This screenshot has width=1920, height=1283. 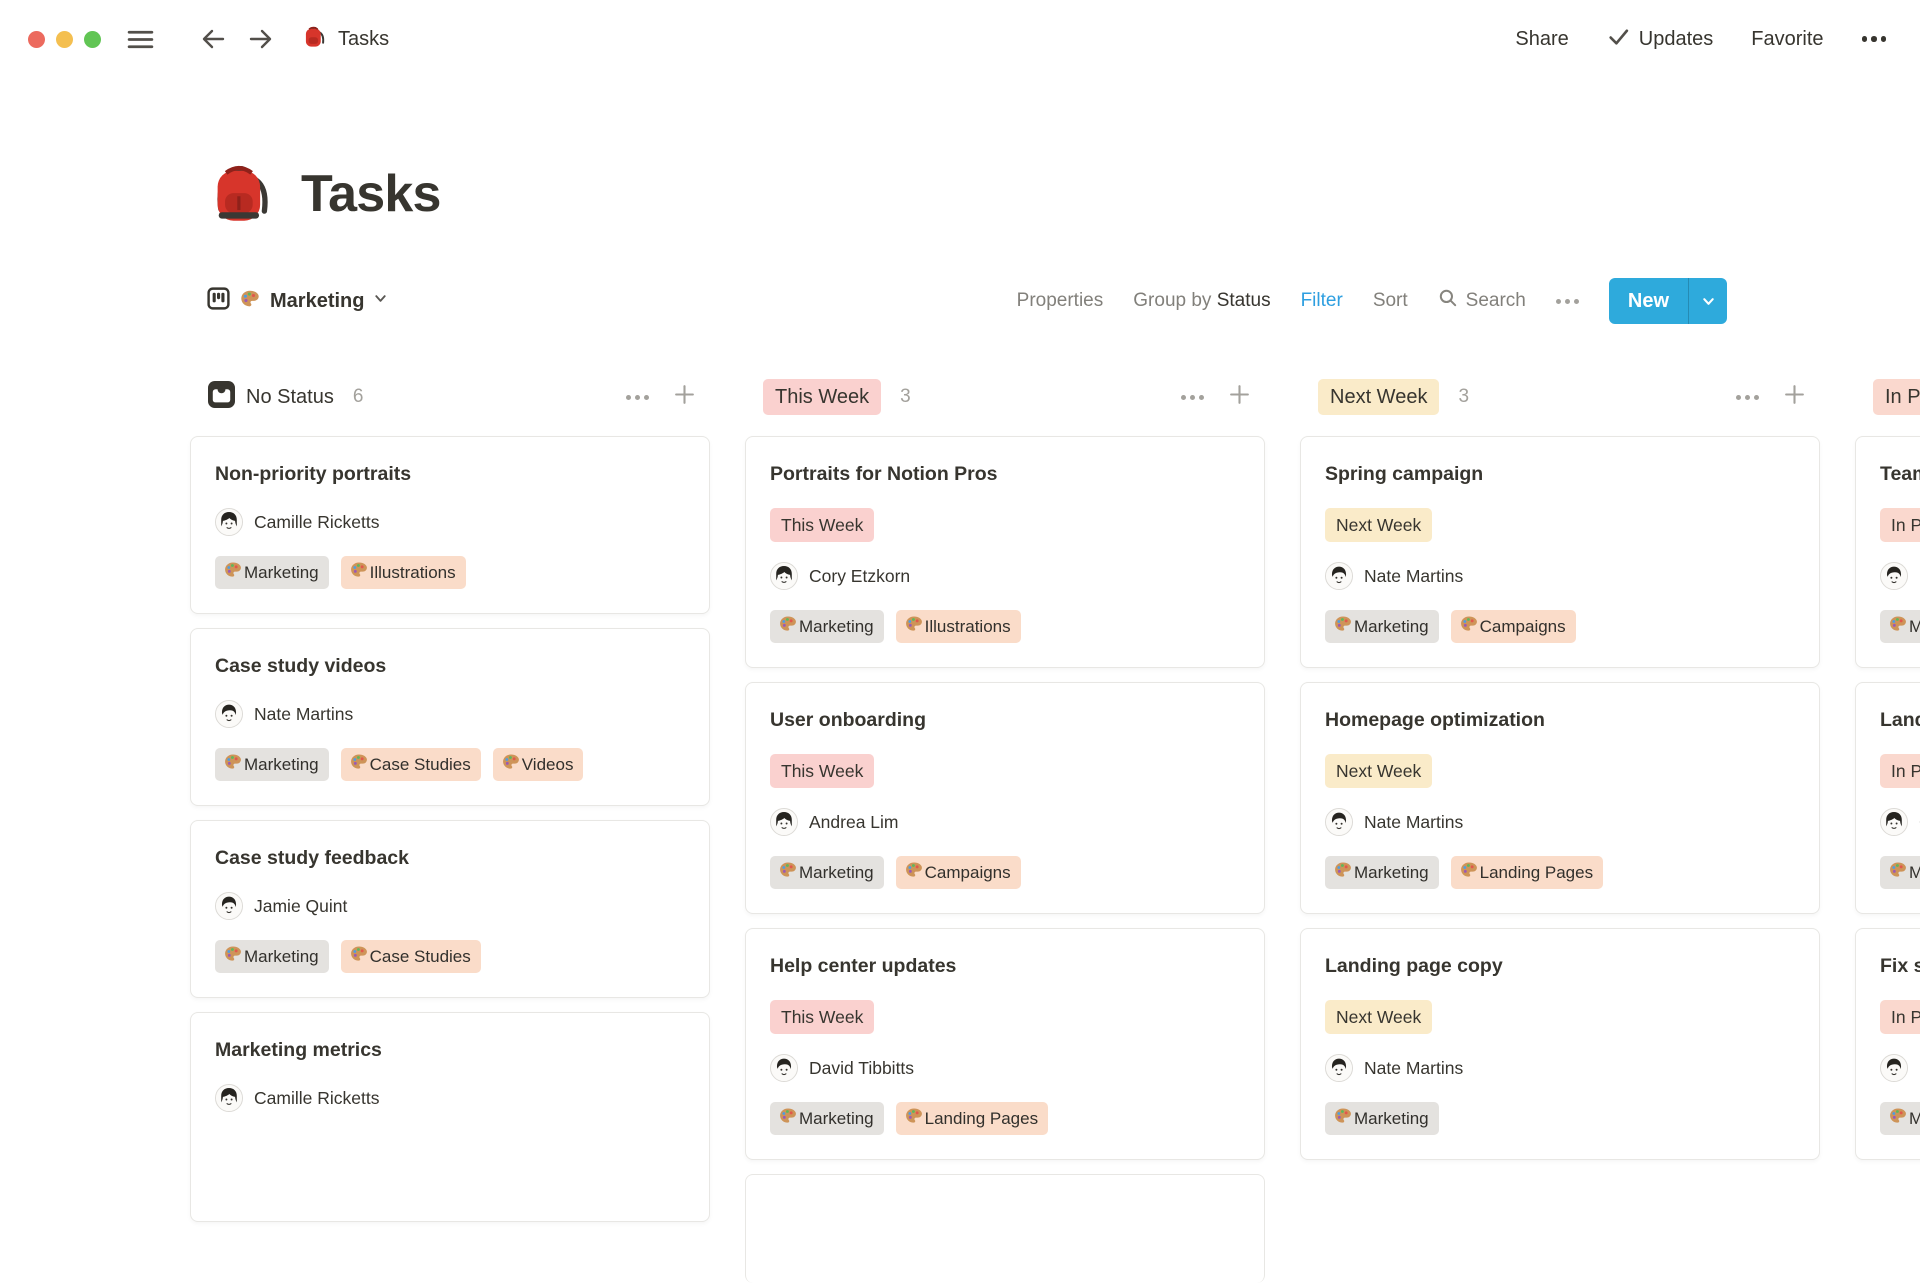 I want to click on sidebar-menu-icon, so click(x=140, y=39).